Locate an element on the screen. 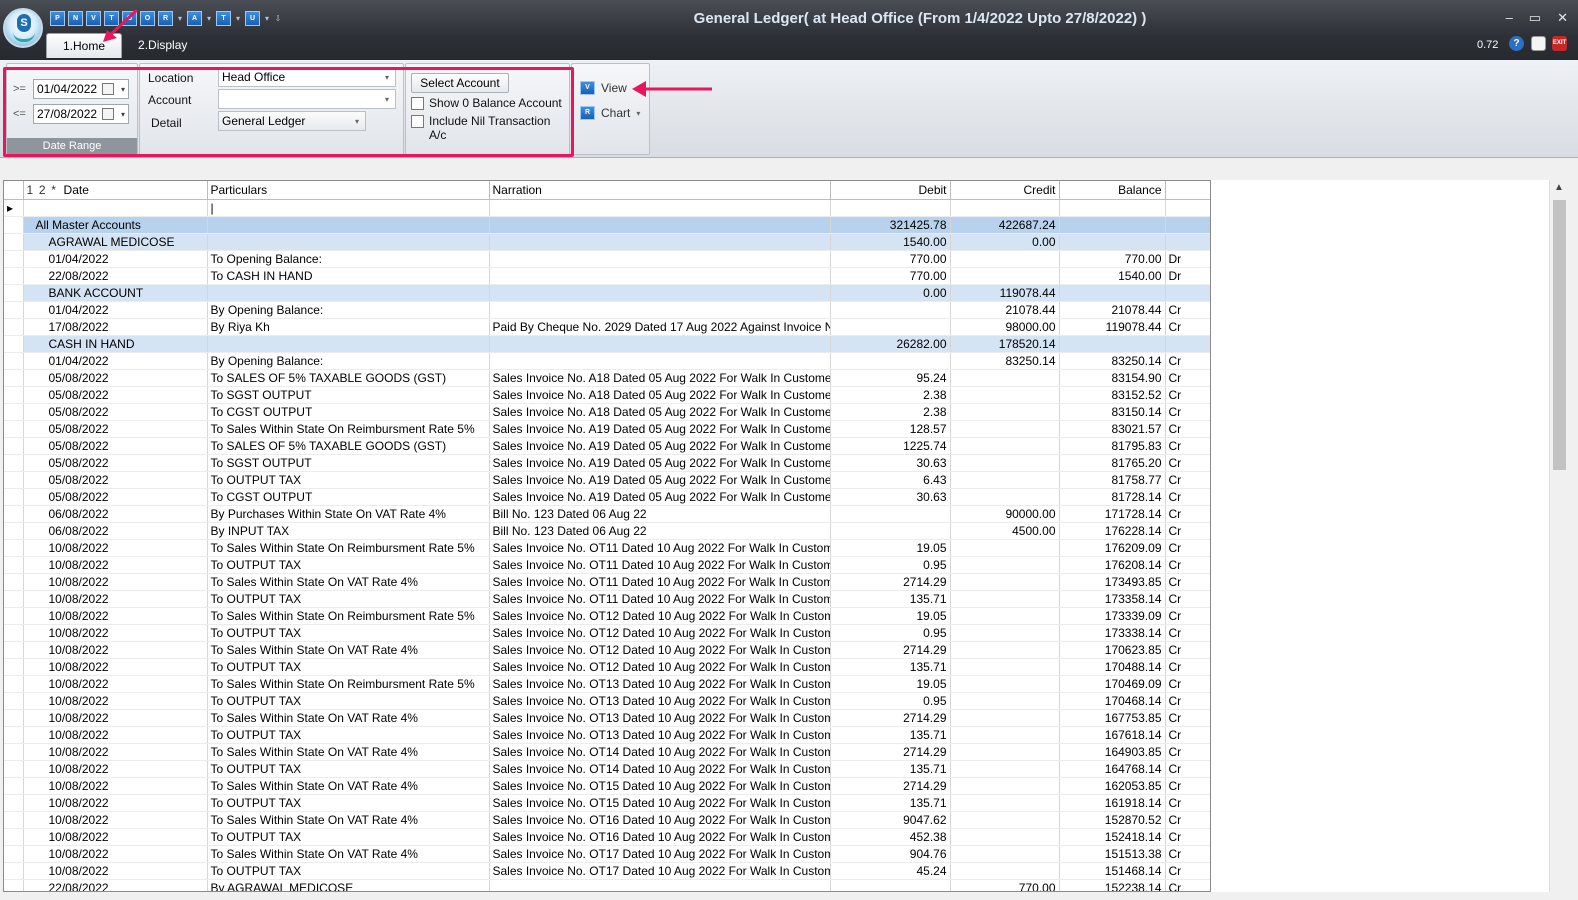 The width and height of the screenshot is (1578, 900). balance-cell: 170469.09 is located at coordinates (1112, 684).